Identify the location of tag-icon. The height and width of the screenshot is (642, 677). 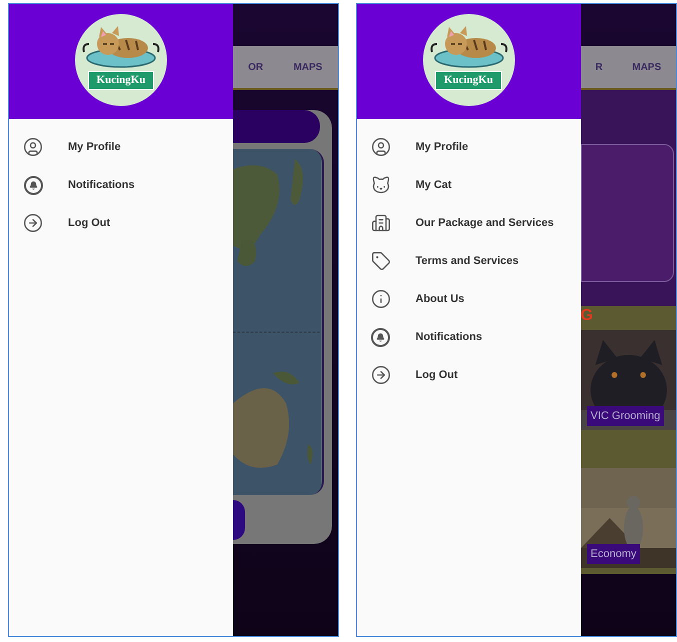
(380, 261).